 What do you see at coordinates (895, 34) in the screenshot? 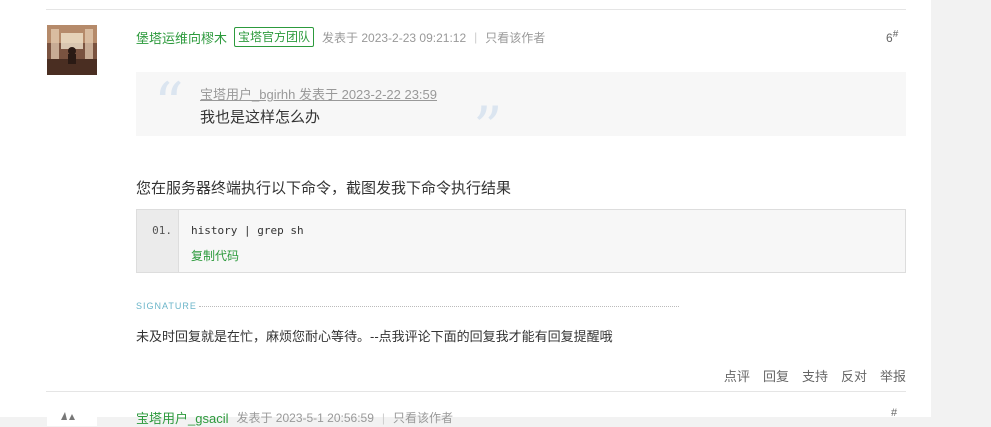
I see `floor-hash: #` at bounding box center [895, 34].